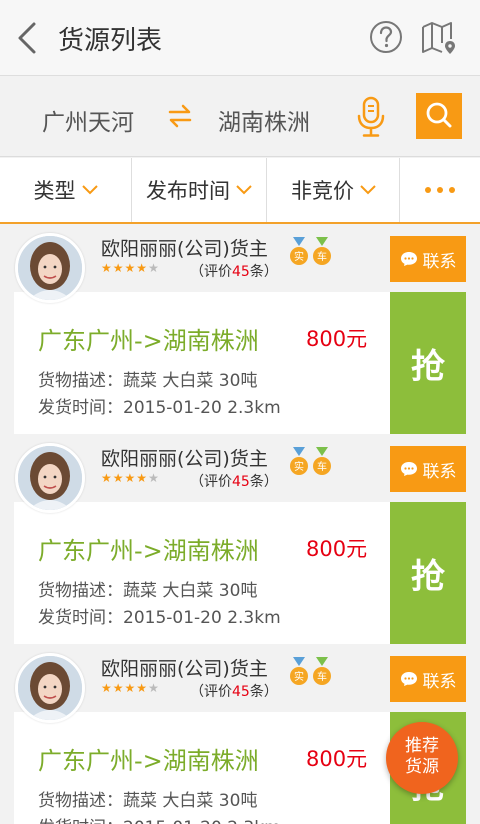 The image size is (480, 824). Describe the element at coordinates (188, 191) in the screenshot. I see `filter-publish-time-label: 发布时间` at that location.